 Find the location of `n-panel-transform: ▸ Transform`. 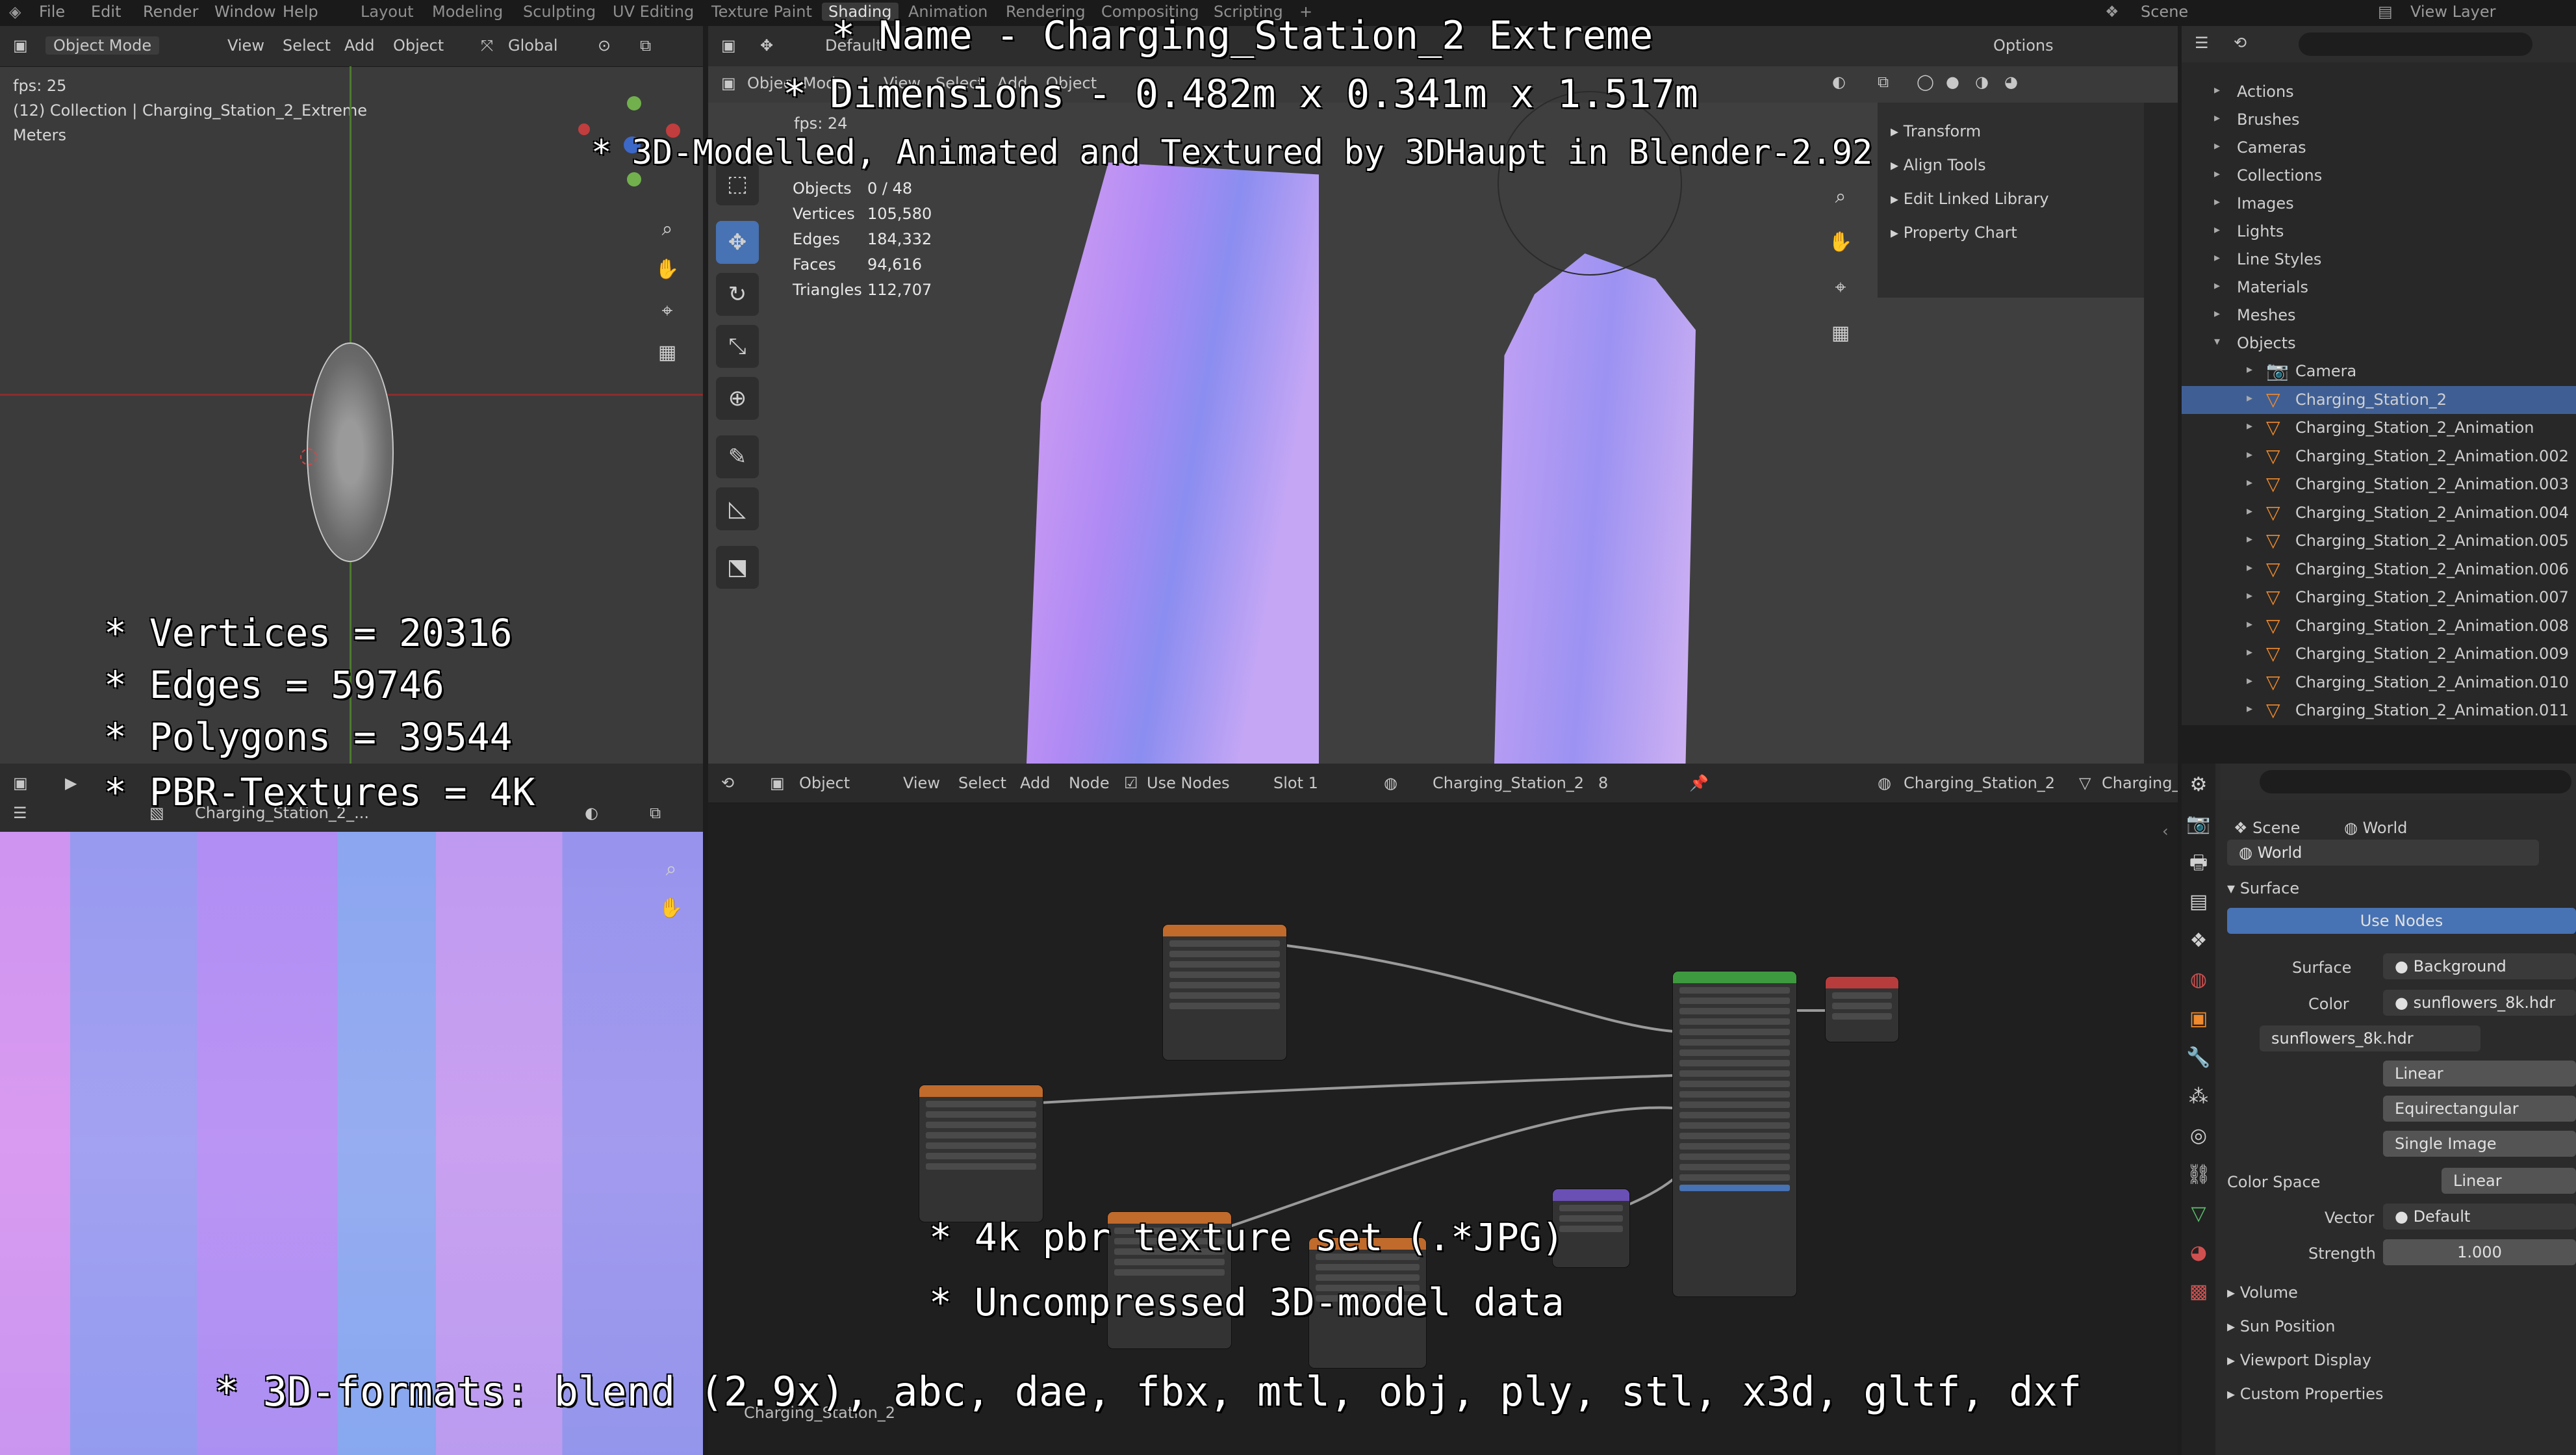

n-panel-transform: ▸ Transform is located at coordinates (1936, 131).